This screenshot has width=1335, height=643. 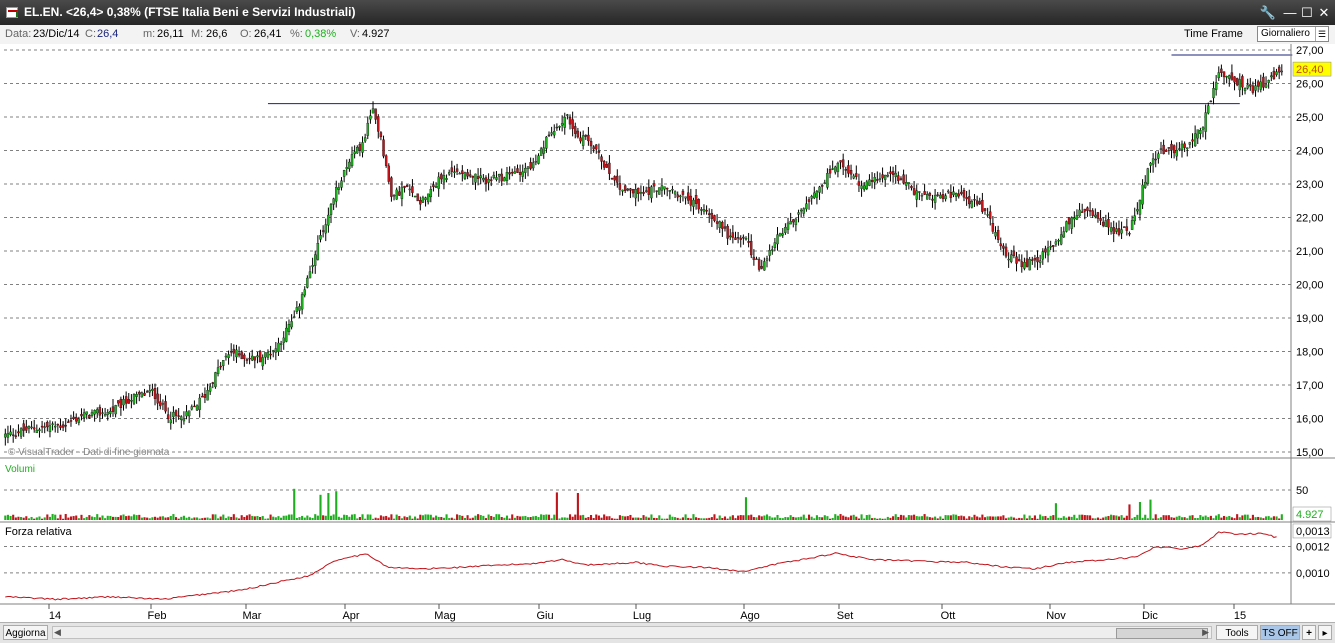 I want to click on volume-bars, so click(x=643, y=504).